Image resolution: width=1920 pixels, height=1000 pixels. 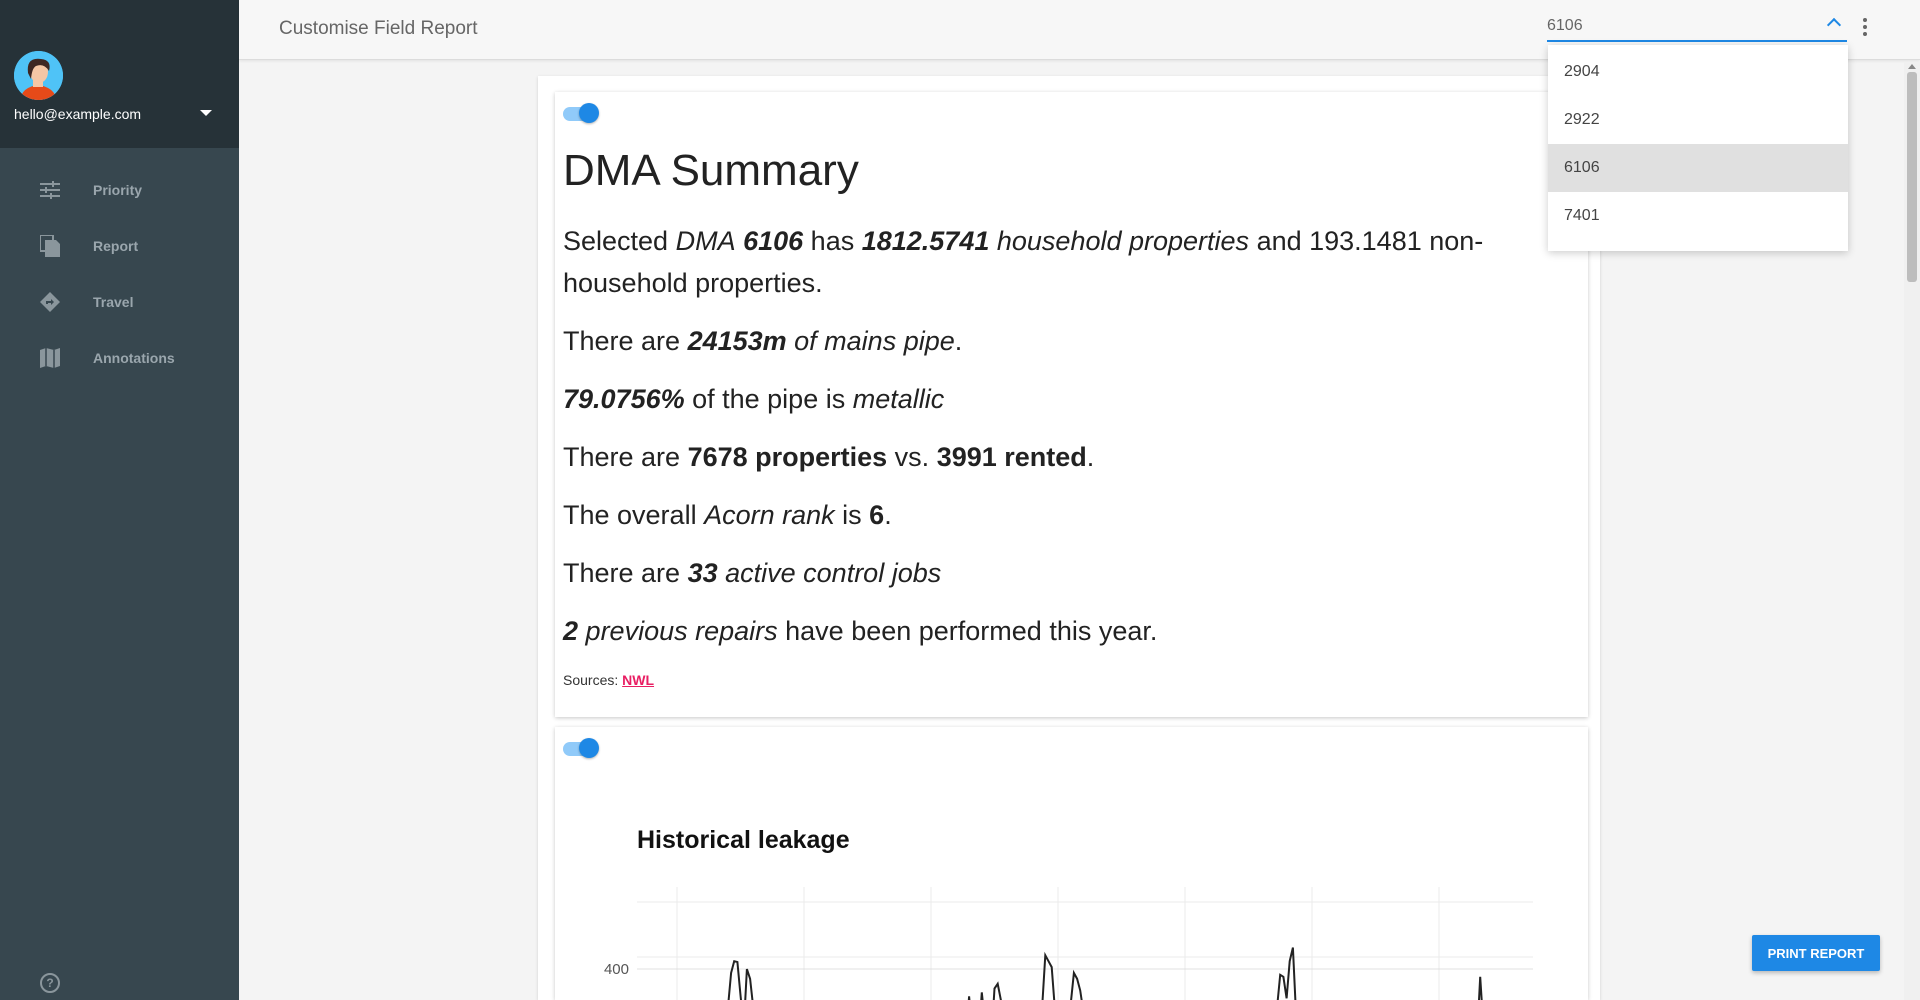 I want to click on avatar, so click(x=38, y=75).